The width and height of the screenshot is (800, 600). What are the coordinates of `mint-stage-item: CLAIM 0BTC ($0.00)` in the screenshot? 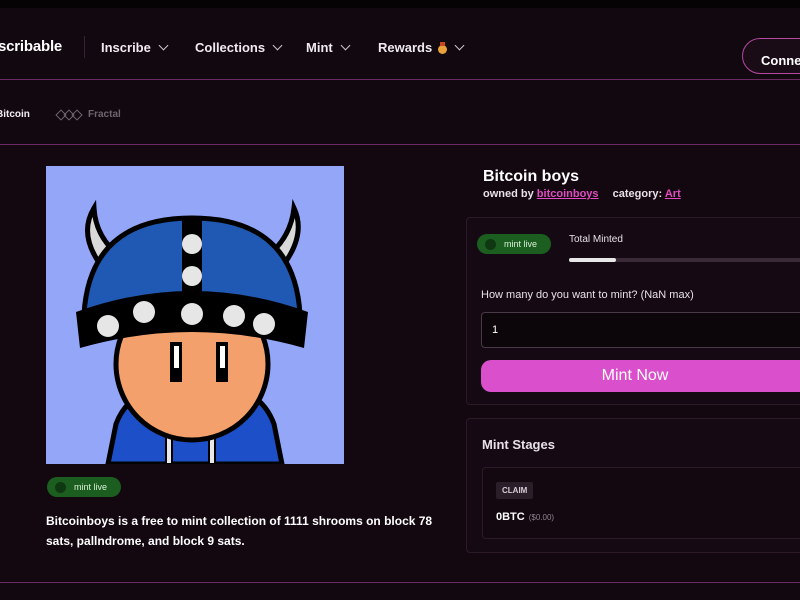 It's located at (641, 503).